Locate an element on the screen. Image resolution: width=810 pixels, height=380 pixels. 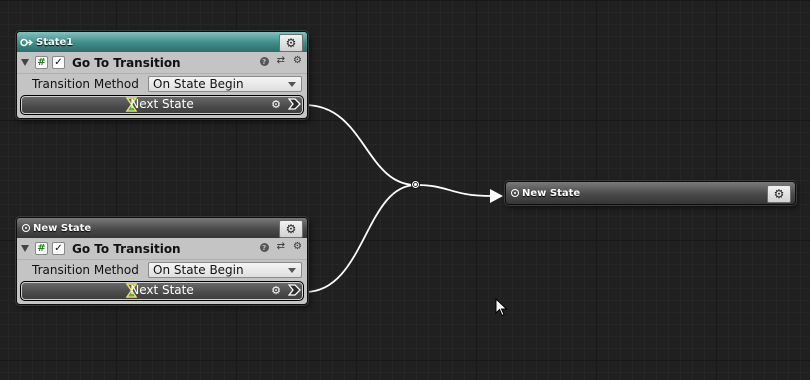
node-title: State1 is located at coordinates (55, 42).